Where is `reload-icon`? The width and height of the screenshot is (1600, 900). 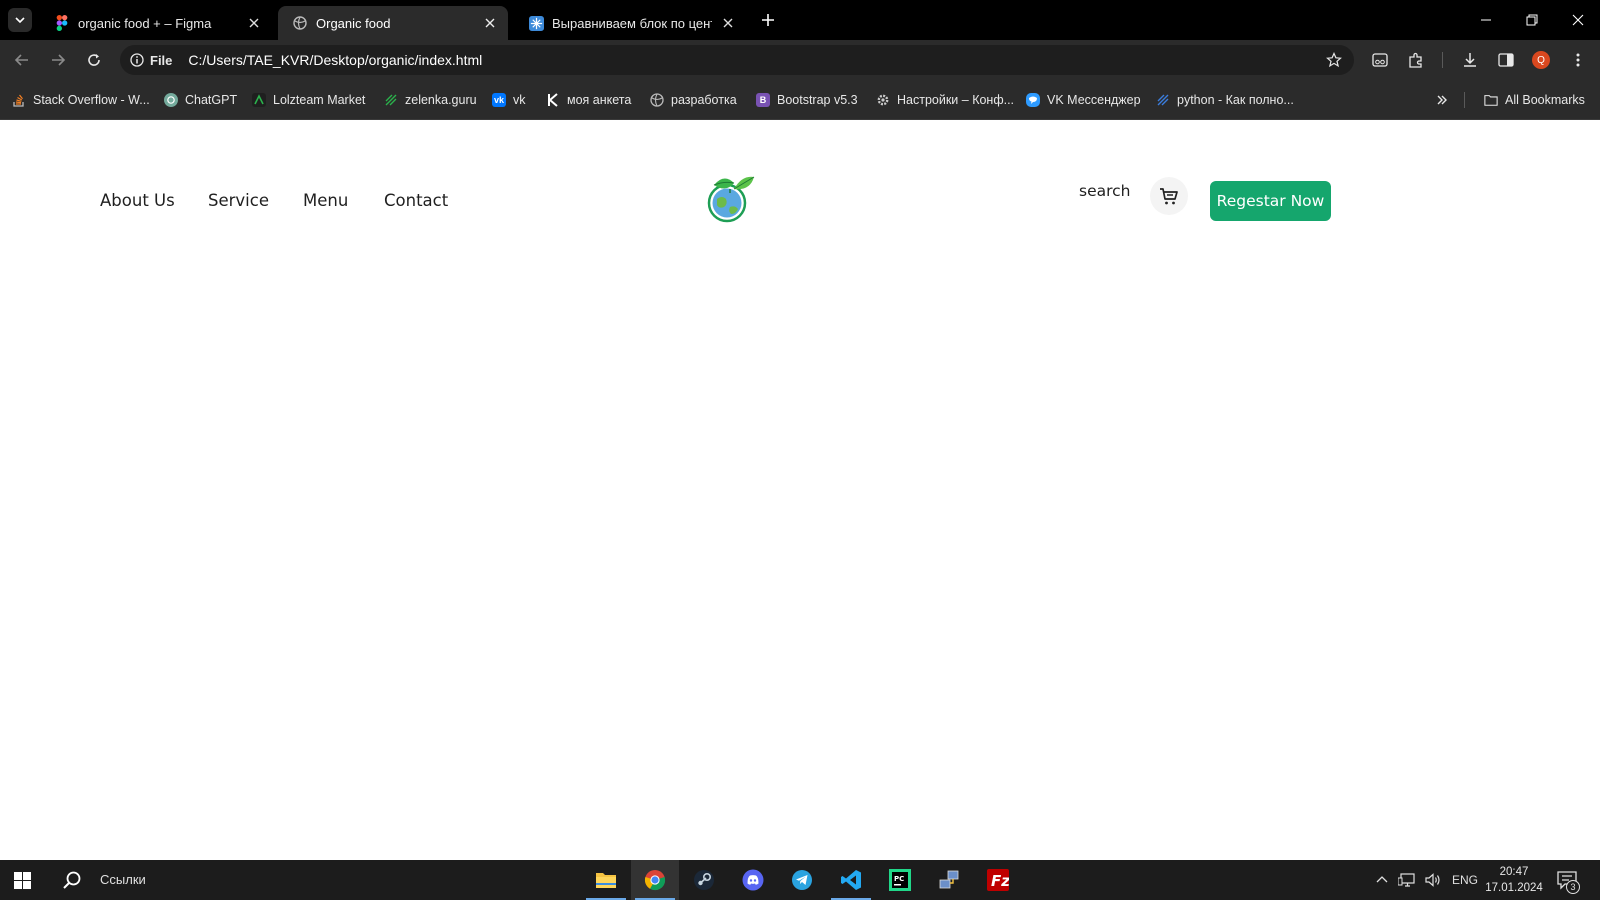 reload-icon is located at coordinates (94, 60).